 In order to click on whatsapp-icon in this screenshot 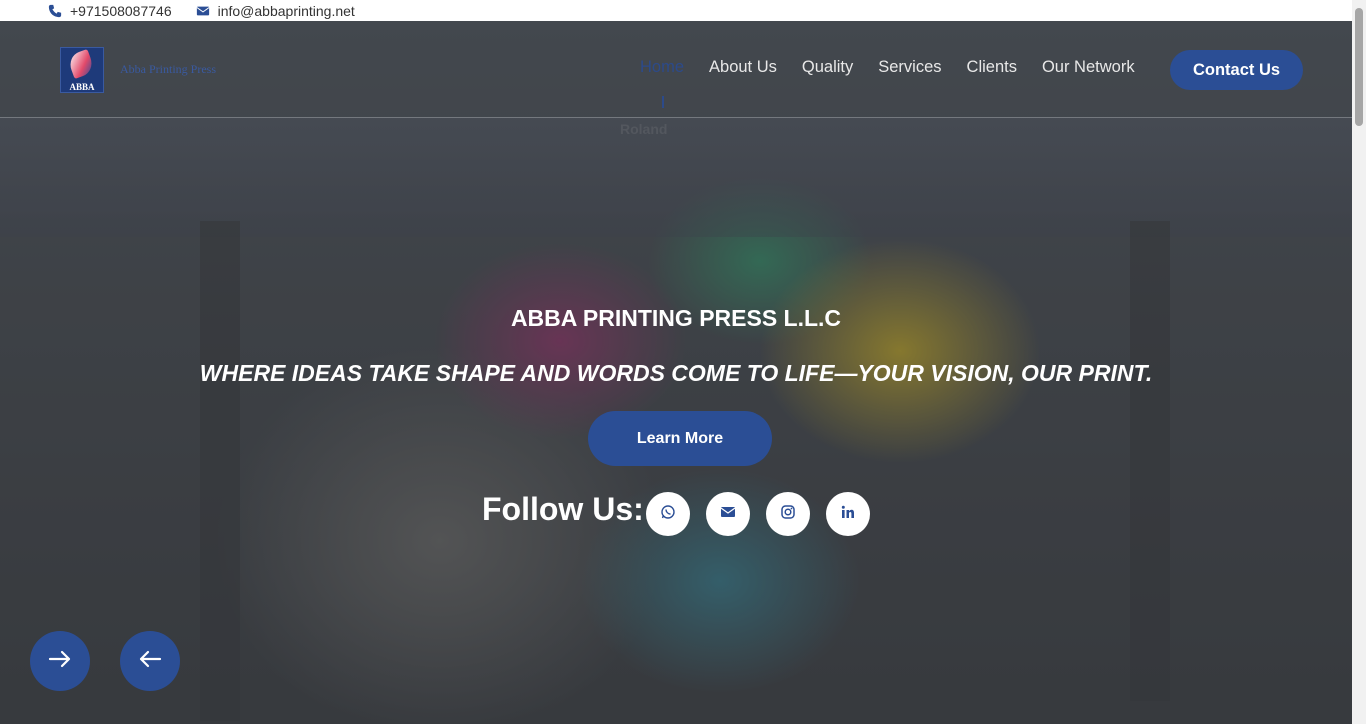, I will do `click(668, 514)`.